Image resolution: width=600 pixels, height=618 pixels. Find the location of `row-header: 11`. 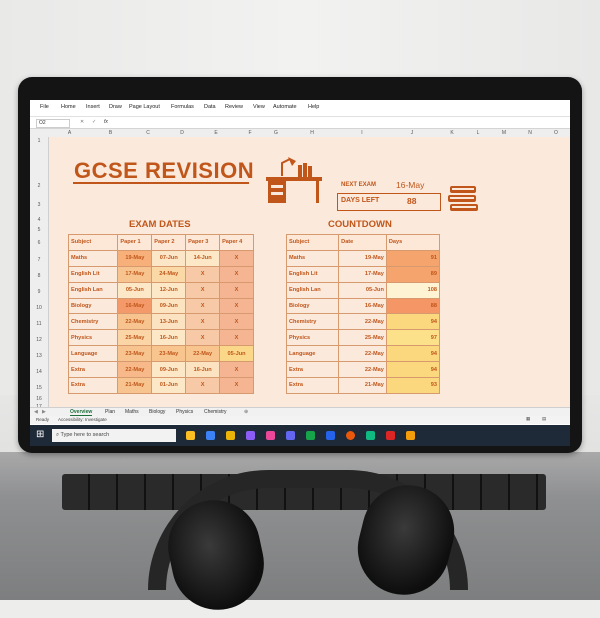

row-header: 11 is located at coordinates (39, 324).